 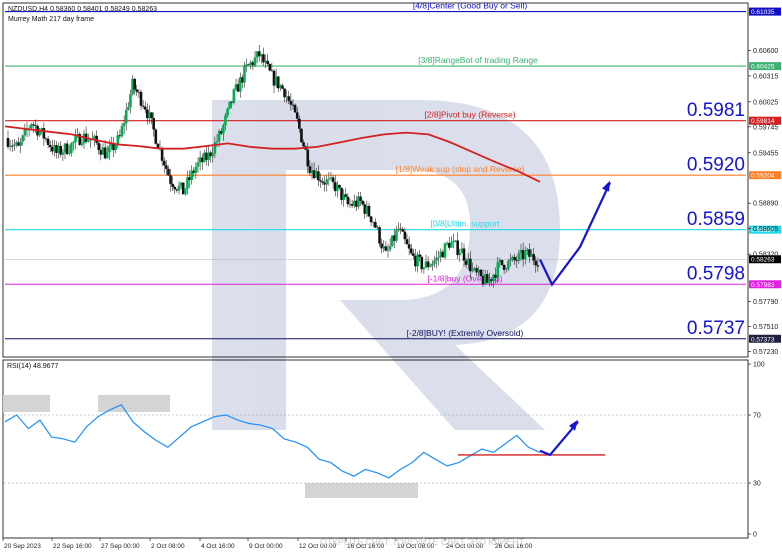 I want to click on big-level-label: 0.5920, so click(x=716, y=165).